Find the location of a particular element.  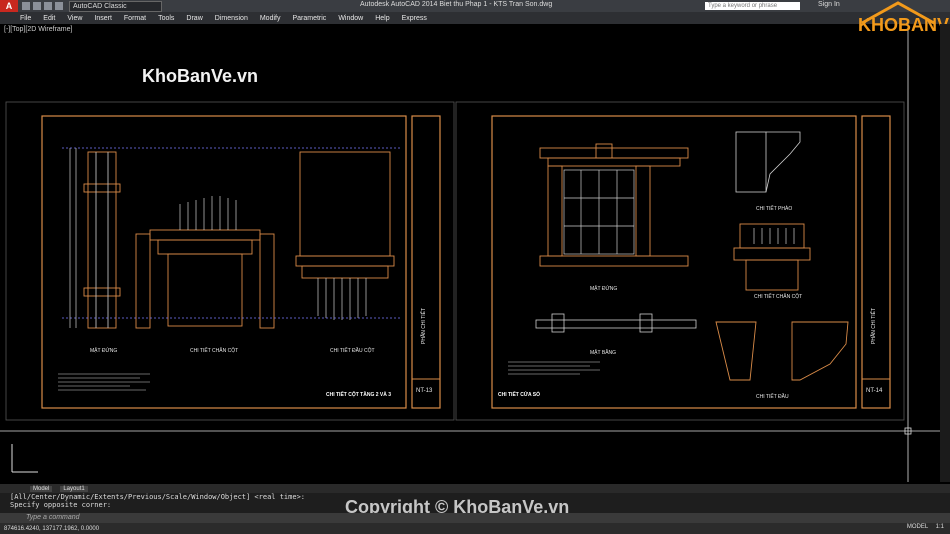

sheet1-label-base: CHI TIẾT CHÂN CỘT is located at coordinates (214, 351).